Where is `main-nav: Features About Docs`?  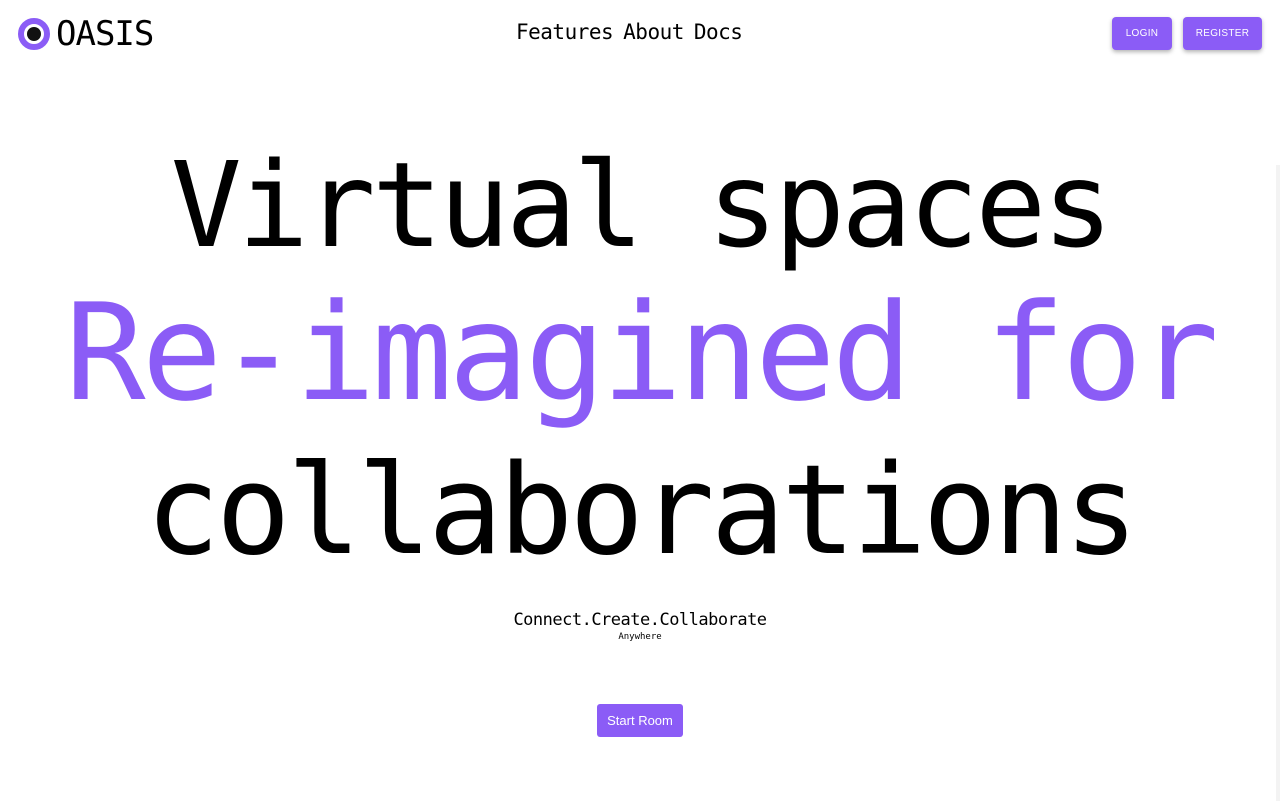 main-nav: Features About Docs is located at coordinates (629, 32).